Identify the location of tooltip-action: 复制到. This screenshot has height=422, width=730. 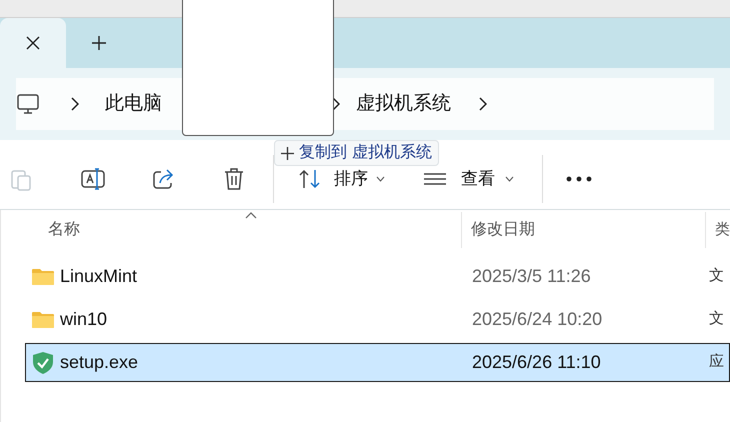
(323, 152).